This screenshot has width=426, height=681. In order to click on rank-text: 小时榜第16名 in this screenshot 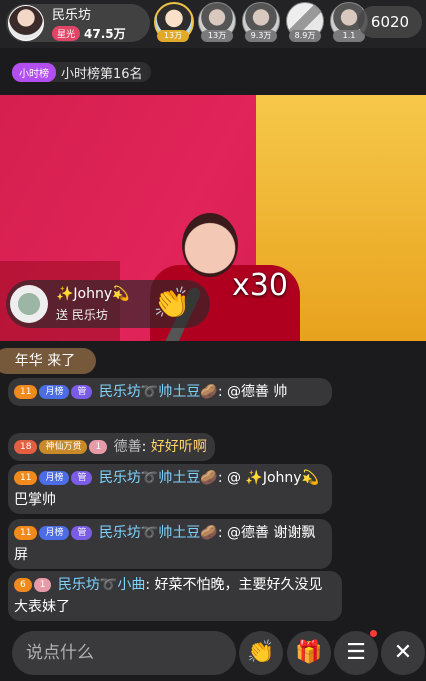, I will do `click(102, 74)`.